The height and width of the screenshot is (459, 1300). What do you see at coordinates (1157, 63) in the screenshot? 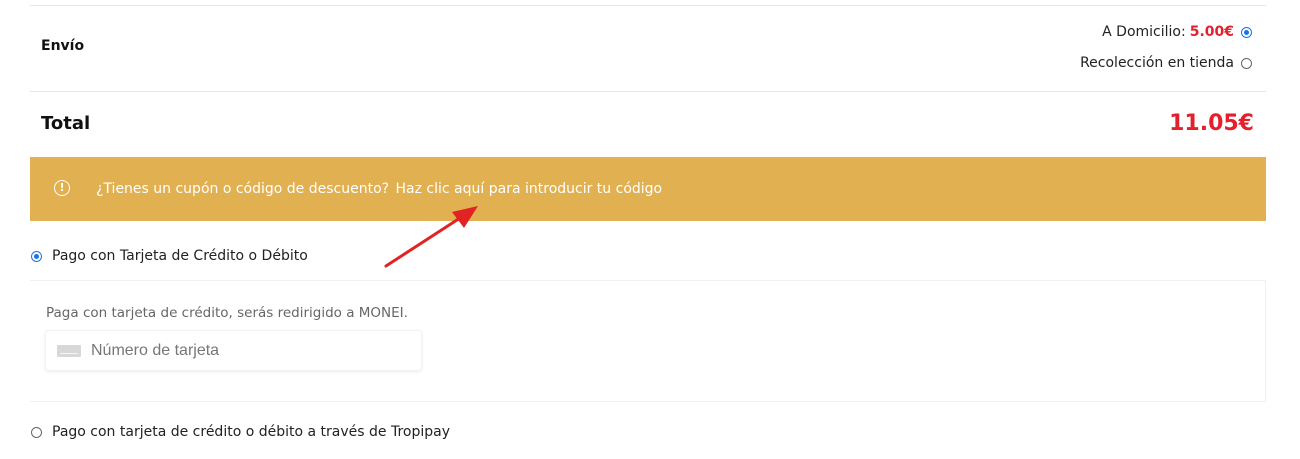
I see `shipping-option-label: Recolección en tienda` at bounding box center [1157, 63].